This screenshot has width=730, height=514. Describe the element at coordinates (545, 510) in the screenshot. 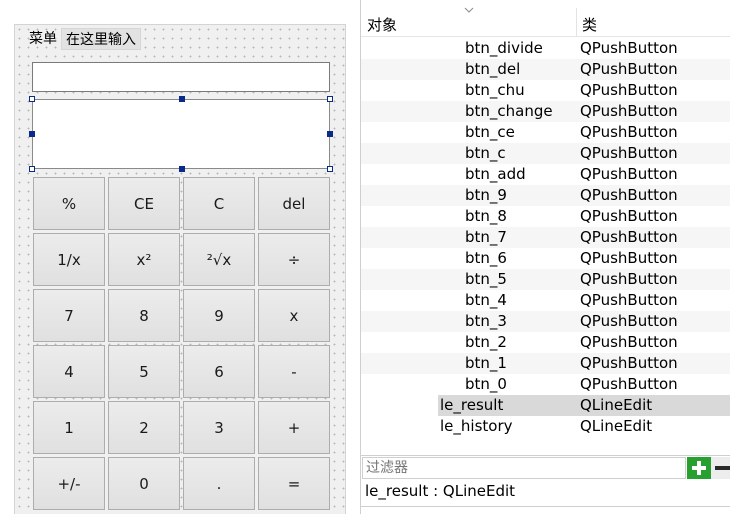

I see `property-editor-header` at that location.